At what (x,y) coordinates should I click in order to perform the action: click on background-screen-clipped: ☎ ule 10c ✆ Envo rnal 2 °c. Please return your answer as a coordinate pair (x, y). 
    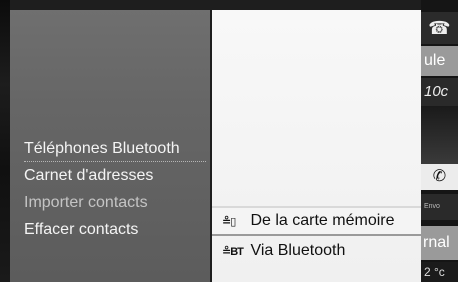
    Looking at the image, I should click on (439, 141).